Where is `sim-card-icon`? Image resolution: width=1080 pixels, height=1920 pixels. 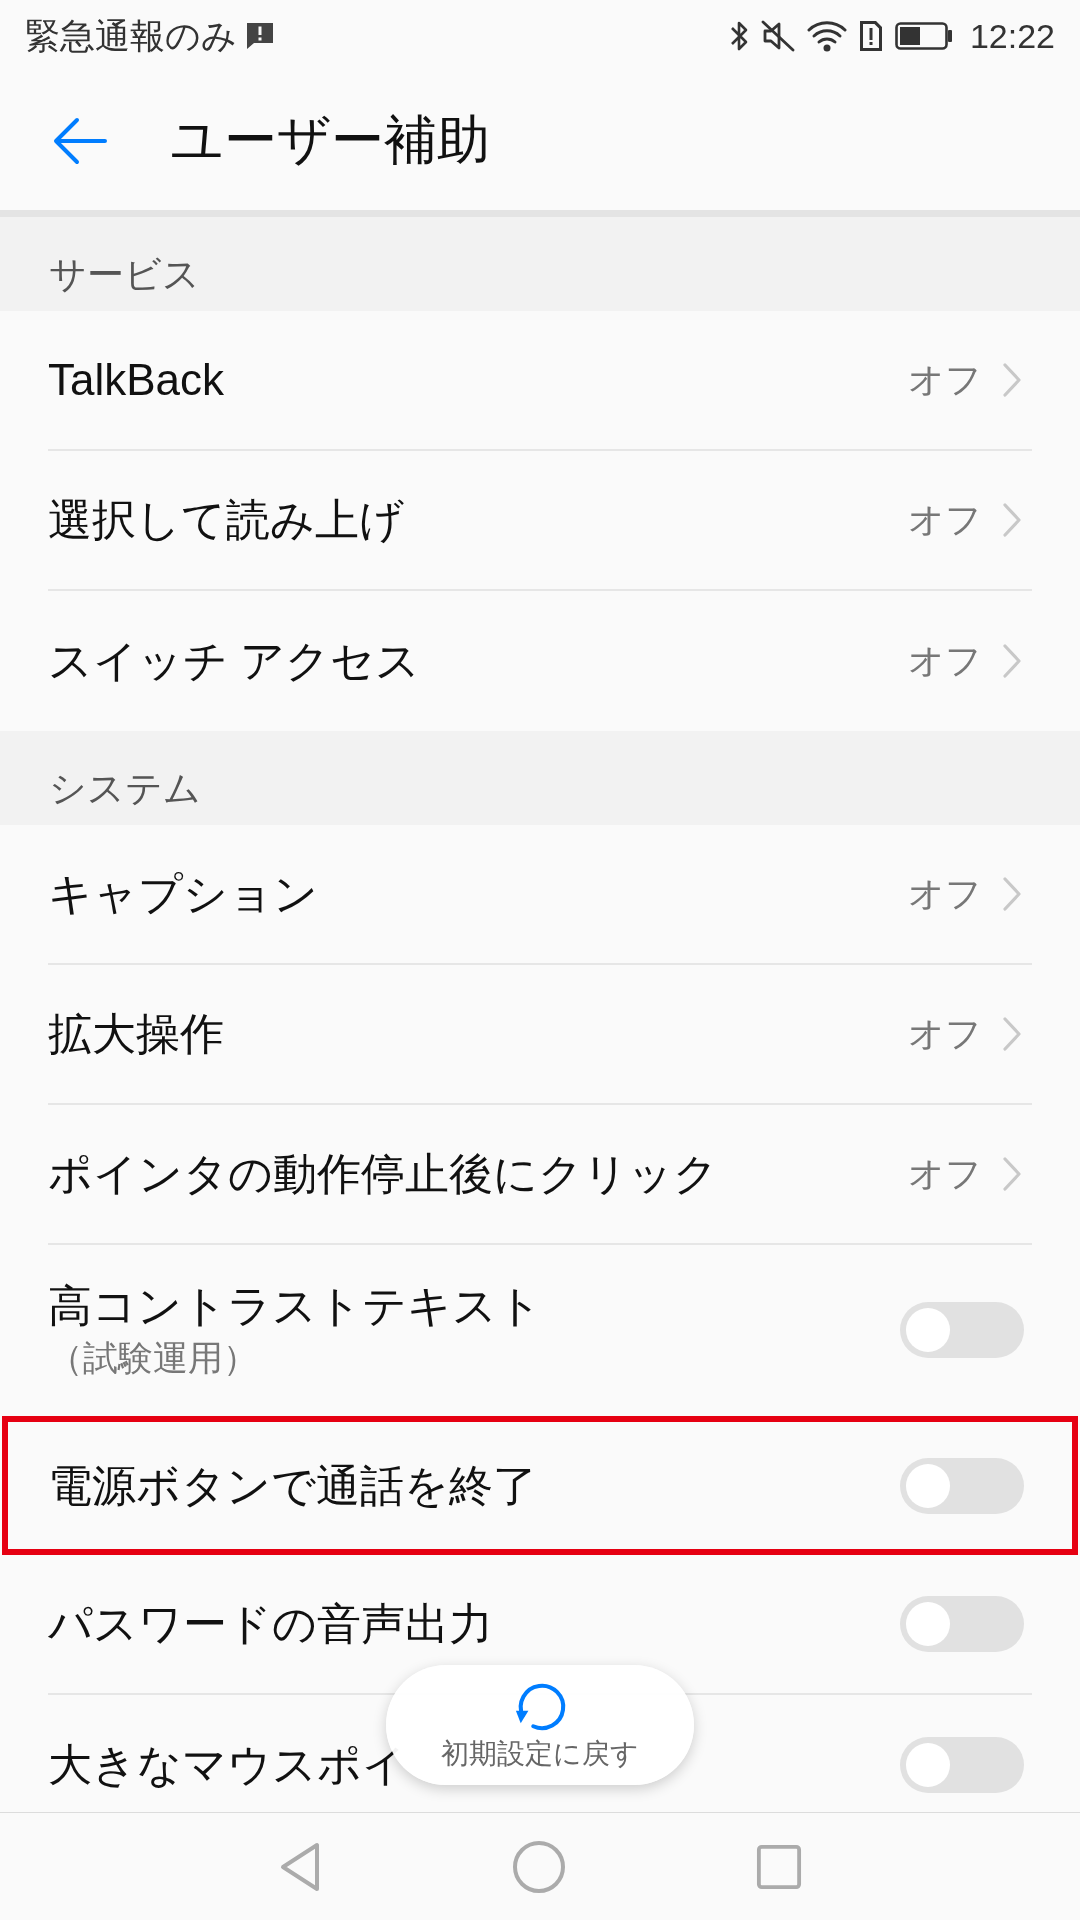
sim-card-icon is located at coordinates (870, 36).